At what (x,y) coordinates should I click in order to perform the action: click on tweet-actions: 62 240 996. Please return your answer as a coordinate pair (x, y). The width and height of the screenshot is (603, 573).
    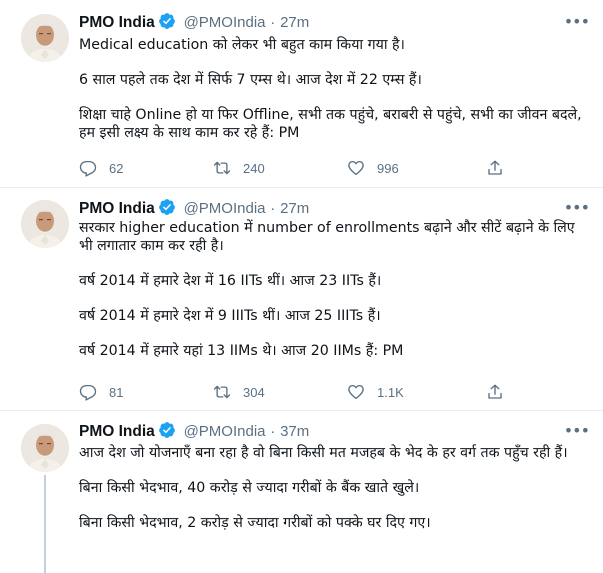
    Looking at the image, I should click on (299, 169).